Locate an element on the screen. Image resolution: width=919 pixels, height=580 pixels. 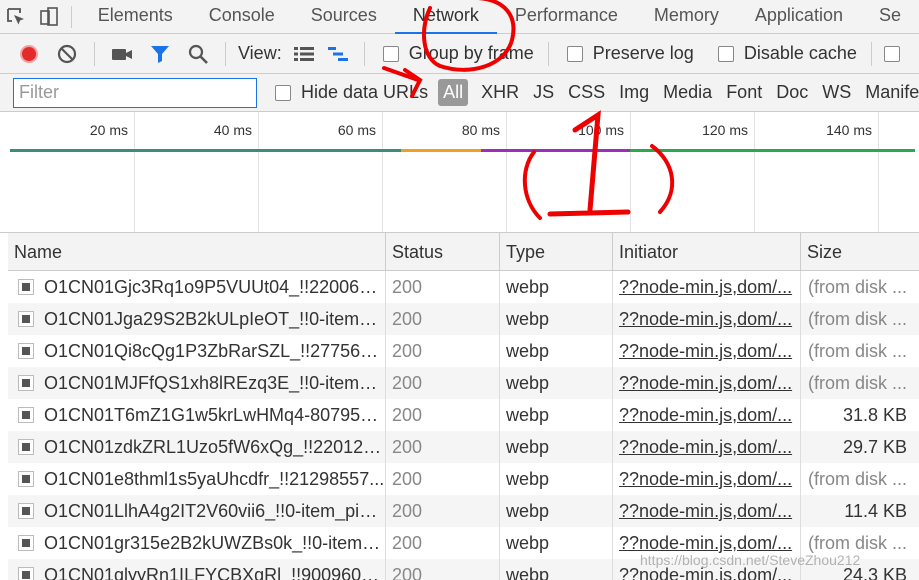
column-header-size: Size is located at coordinates (860, 252).